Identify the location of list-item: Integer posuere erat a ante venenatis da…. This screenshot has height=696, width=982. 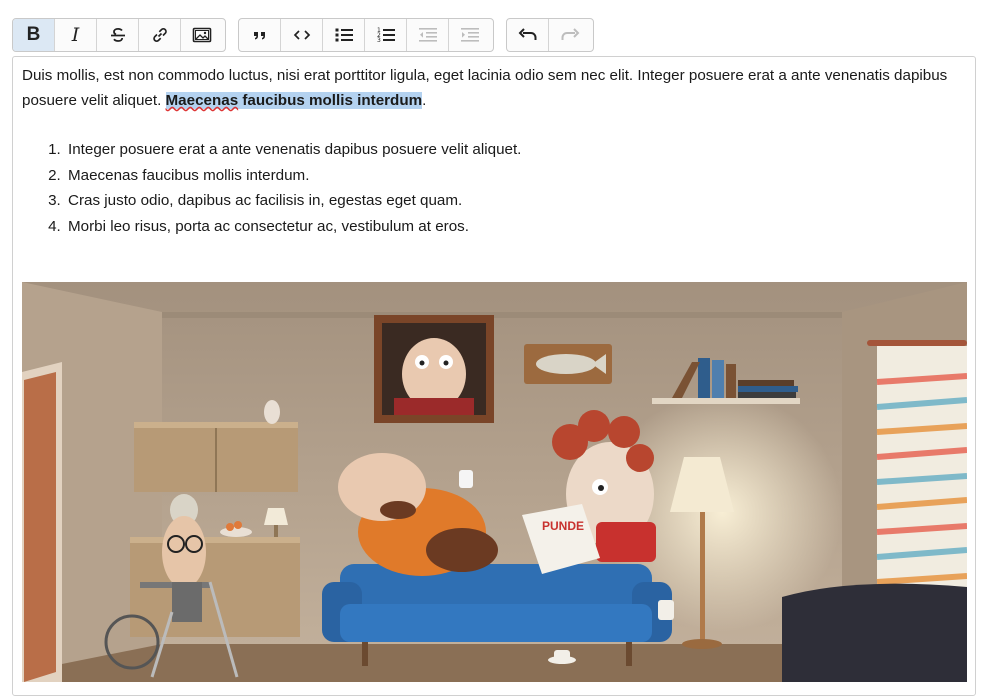
(293, 150).